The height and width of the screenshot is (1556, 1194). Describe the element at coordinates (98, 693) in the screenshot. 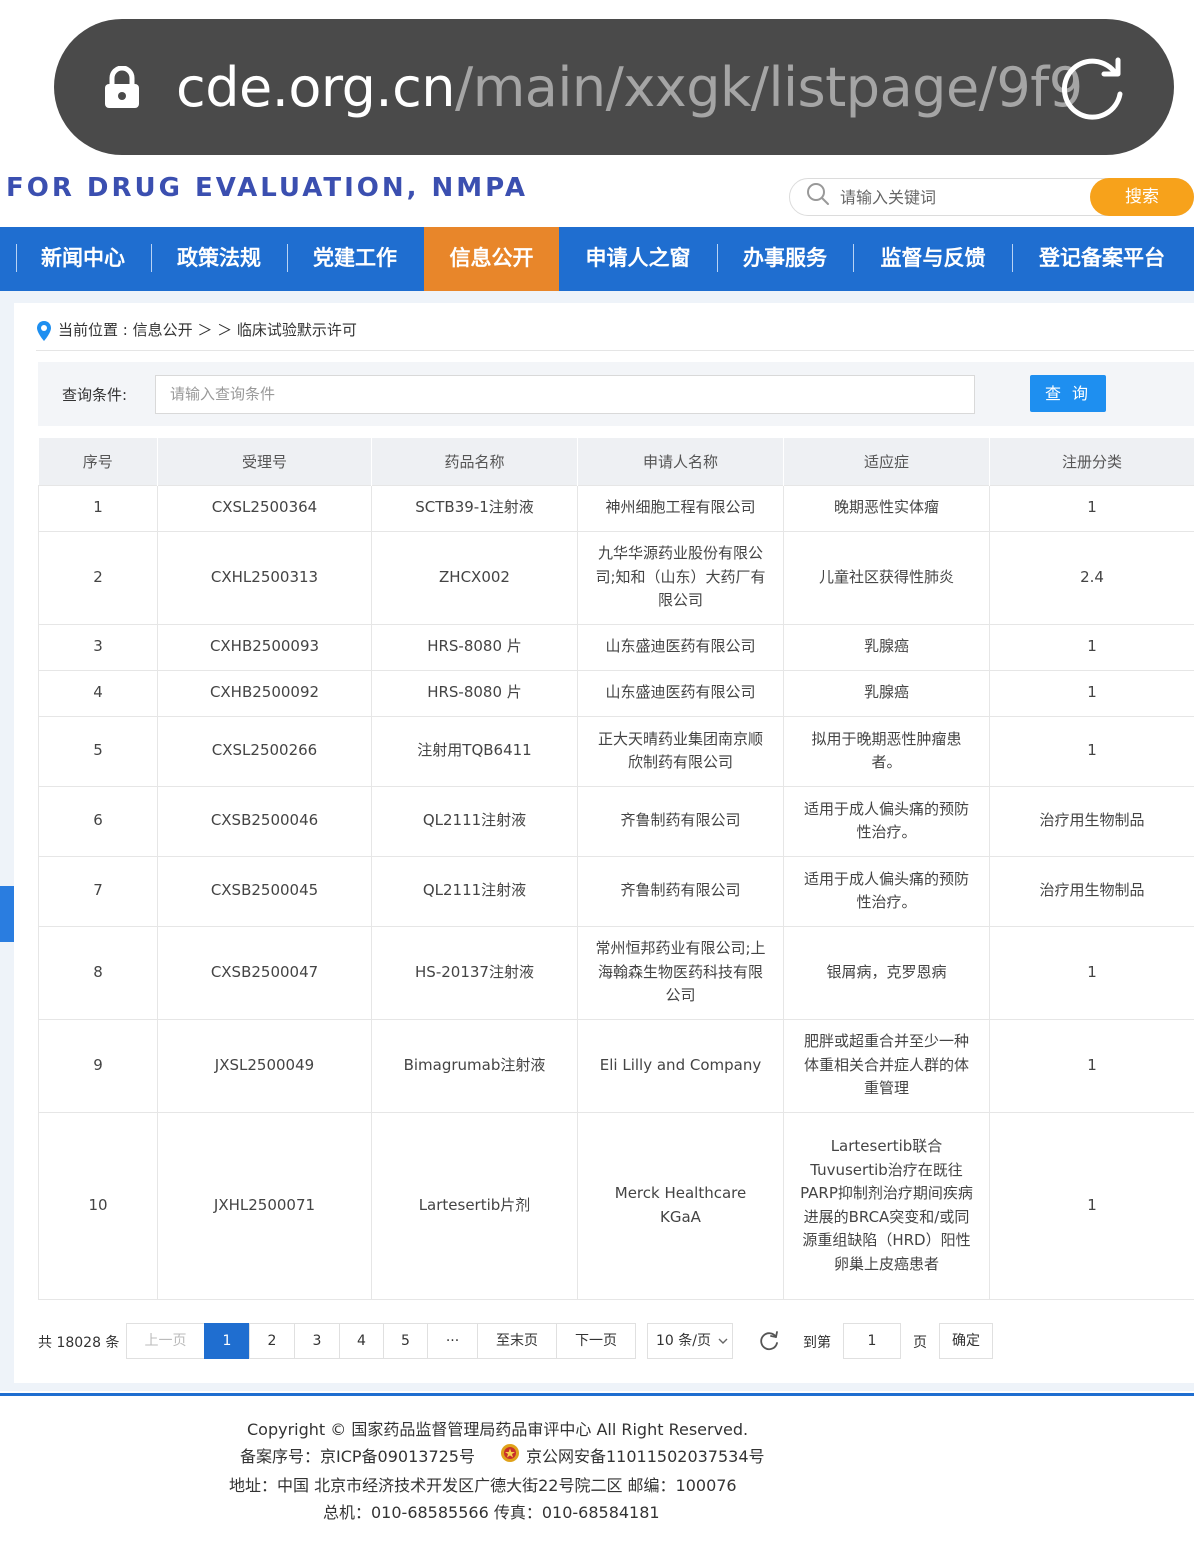

I see `table-cell: 4` at that location.